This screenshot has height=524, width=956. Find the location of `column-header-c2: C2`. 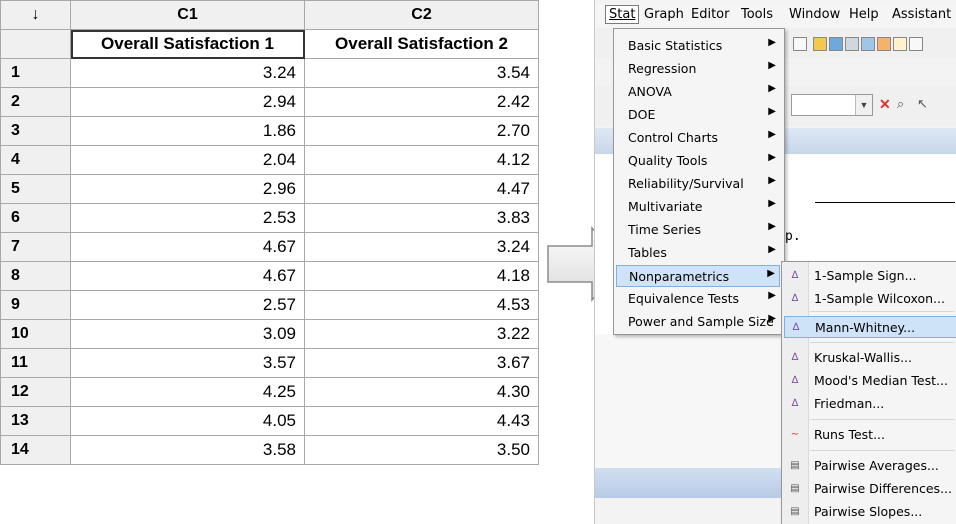

column-header-c2: C2 is located at coordinates (421, 15).